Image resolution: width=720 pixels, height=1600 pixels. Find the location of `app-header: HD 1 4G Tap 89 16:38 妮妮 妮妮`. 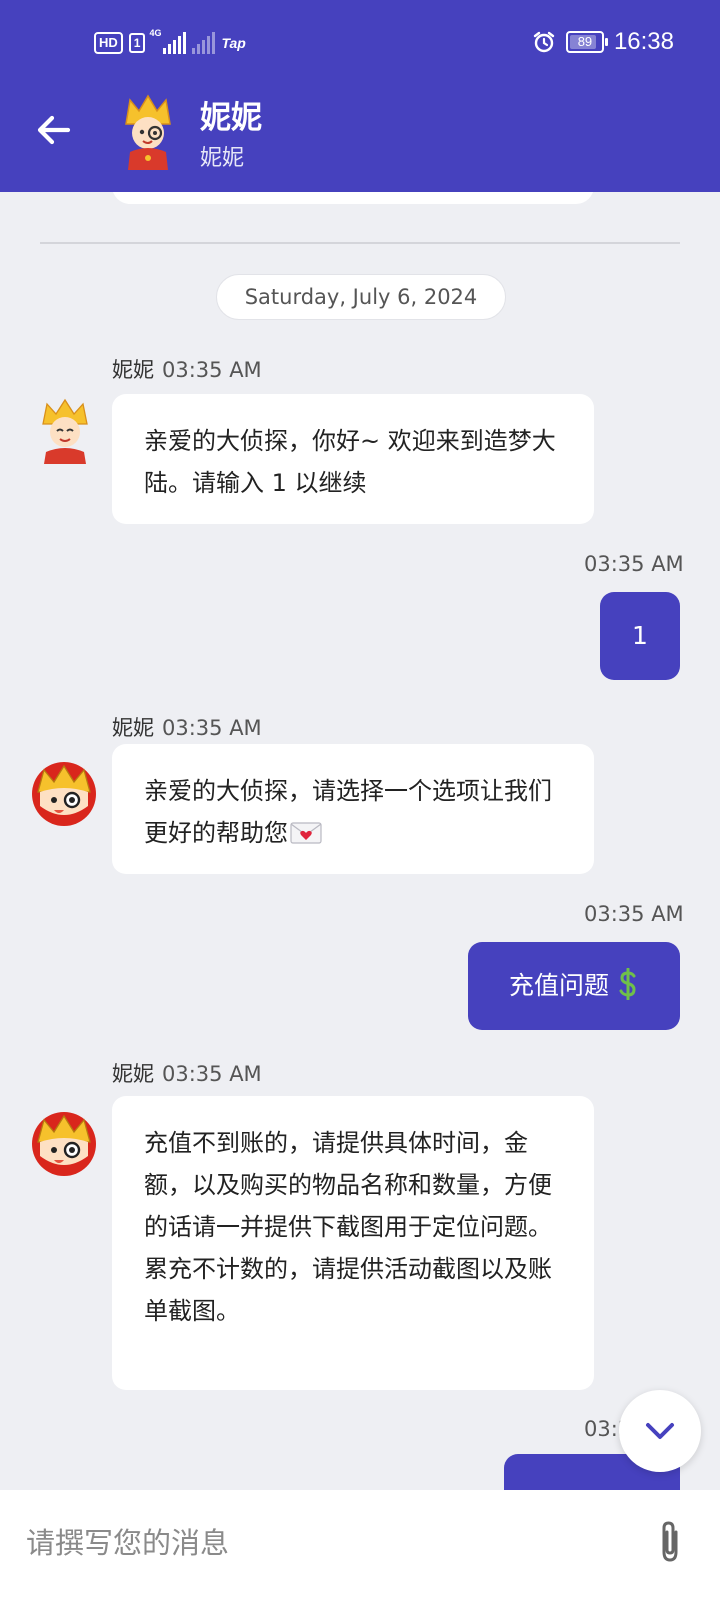

app-header: HD 1 4G Tap 89 16:38 妮妮 妮妮 is located at coordinates (360, 96).